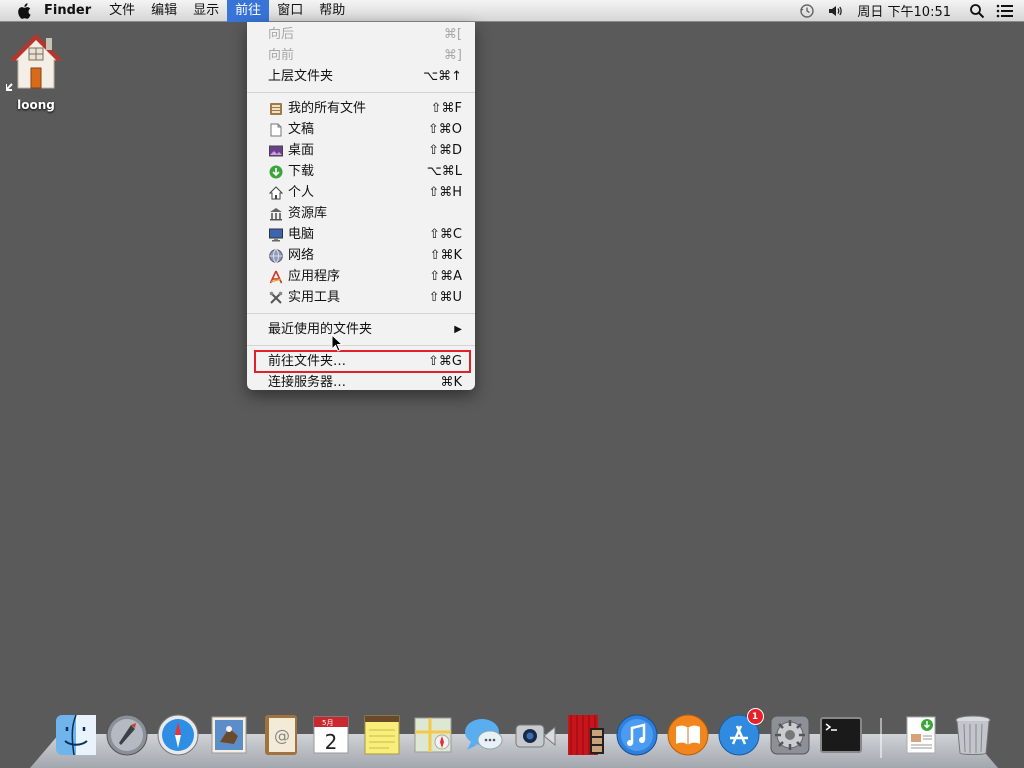 The image size is (1024, 768). I want to click on menu-item-connect-to-server: 连接服务器… ⌘K, so click(361, 382).